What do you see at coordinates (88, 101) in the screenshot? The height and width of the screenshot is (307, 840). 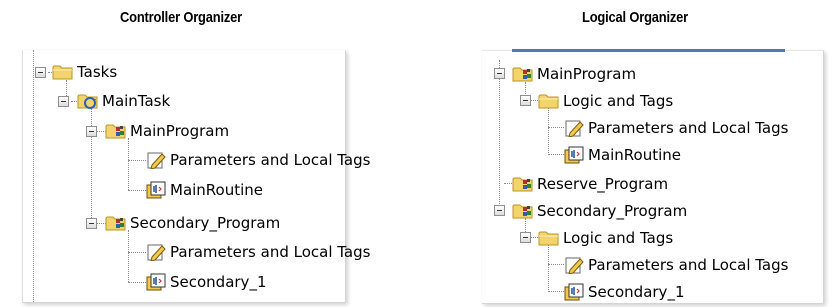 I see `task-icon` at bounding box center [88, 101].